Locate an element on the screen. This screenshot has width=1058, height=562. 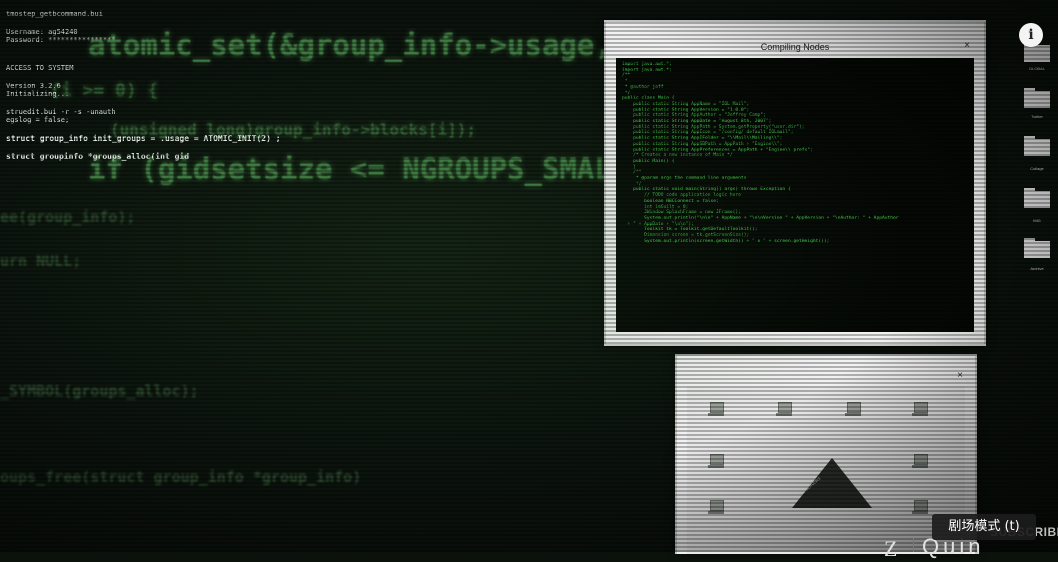
divider is located at coordinates (913, 545).